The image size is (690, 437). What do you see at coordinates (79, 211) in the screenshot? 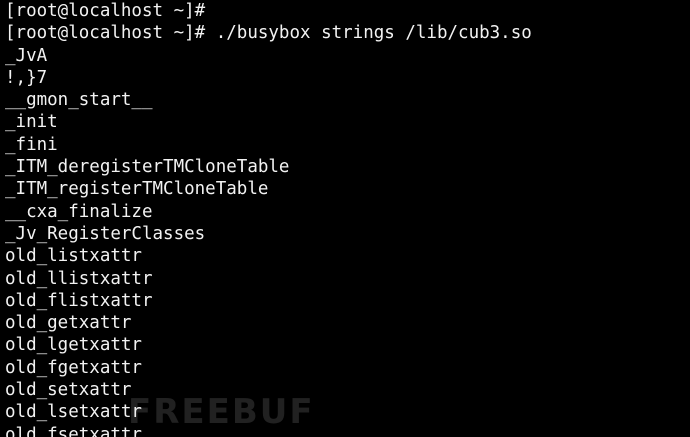
I see `output-line: __cxa_finalize` at bounding box center [79, 211].